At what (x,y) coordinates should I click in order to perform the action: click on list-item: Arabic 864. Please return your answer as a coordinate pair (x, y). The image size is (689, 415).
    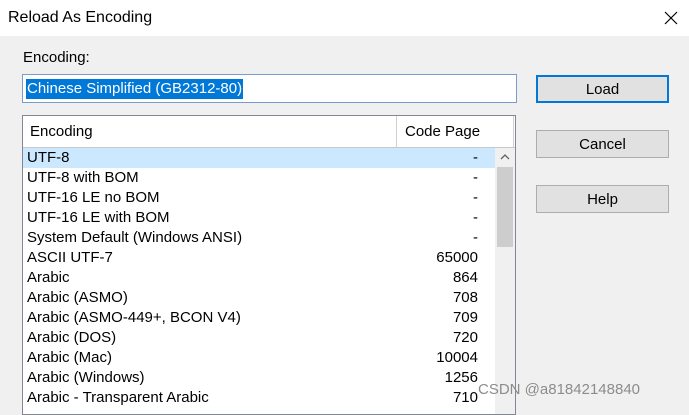
    Looking at the image, I should click on (259, 278).